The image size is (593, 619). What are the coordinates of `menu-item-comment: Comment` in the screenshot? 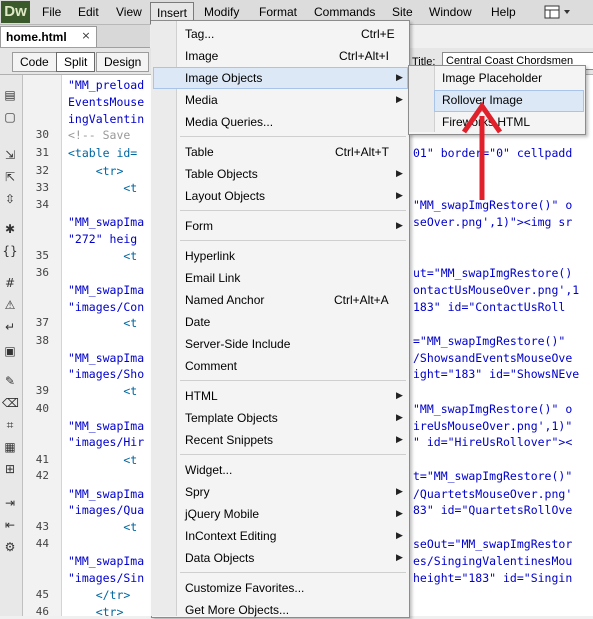 It's located at (211, 366).